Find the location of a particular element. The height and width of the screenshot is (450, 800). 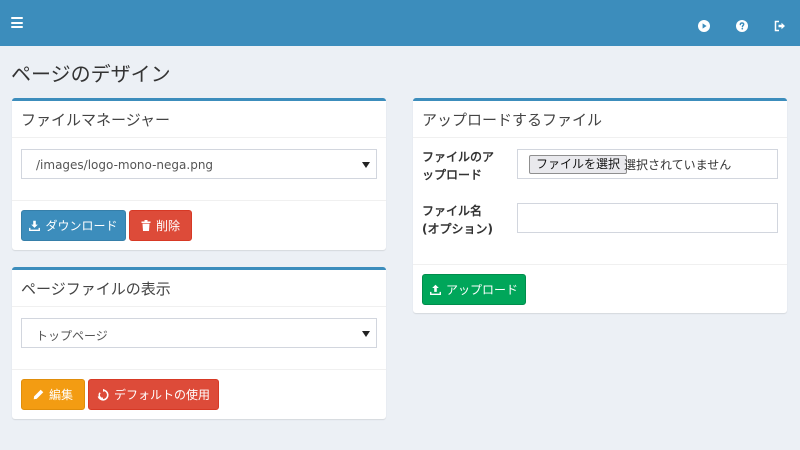

file-input: ファイルを選択 選択されていません is located at coordinates (647, 164).